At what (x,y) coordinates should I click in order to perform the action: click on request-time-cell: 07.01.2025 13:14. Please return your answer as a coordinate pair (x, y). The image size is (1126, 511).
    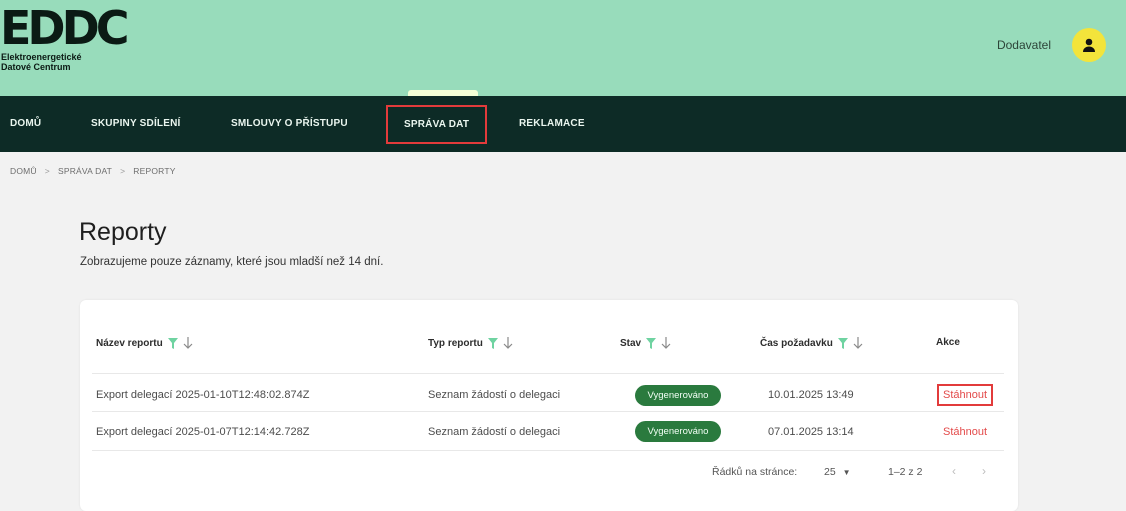
    Looking at the image, I should click on (811, 432).